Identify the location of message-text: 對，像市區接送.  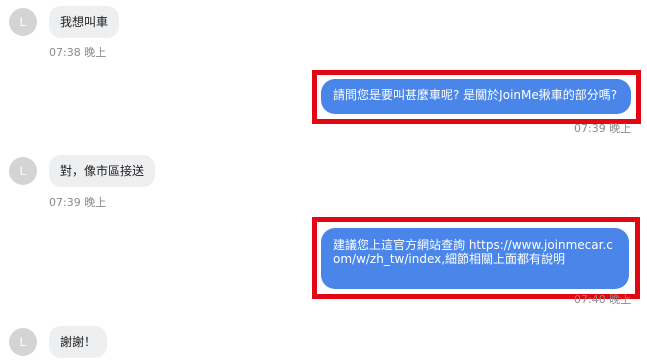
(102, 171).